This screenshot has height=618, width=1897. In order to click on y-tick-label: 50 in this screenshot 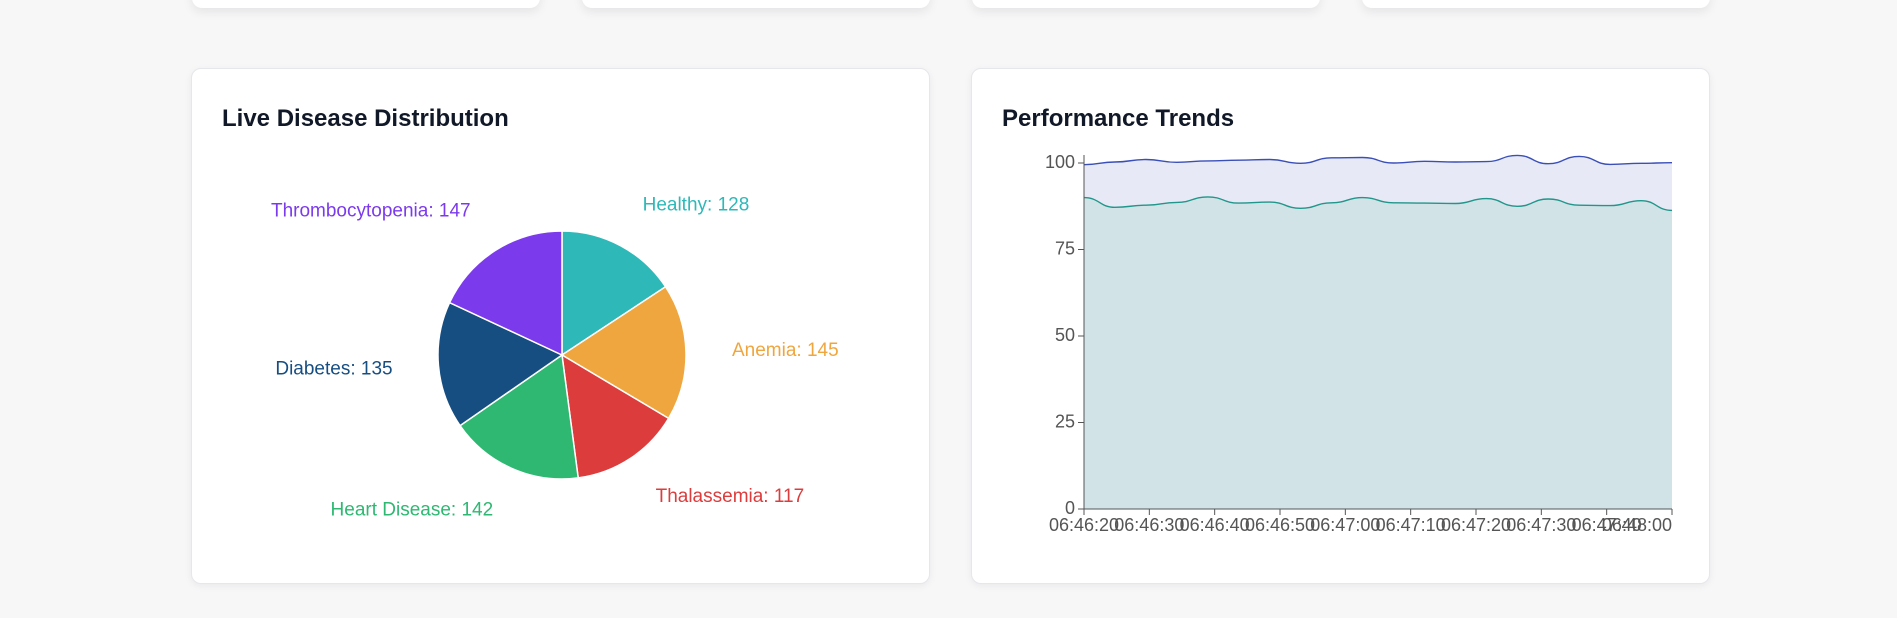, I will do `click(1065, 335)`.